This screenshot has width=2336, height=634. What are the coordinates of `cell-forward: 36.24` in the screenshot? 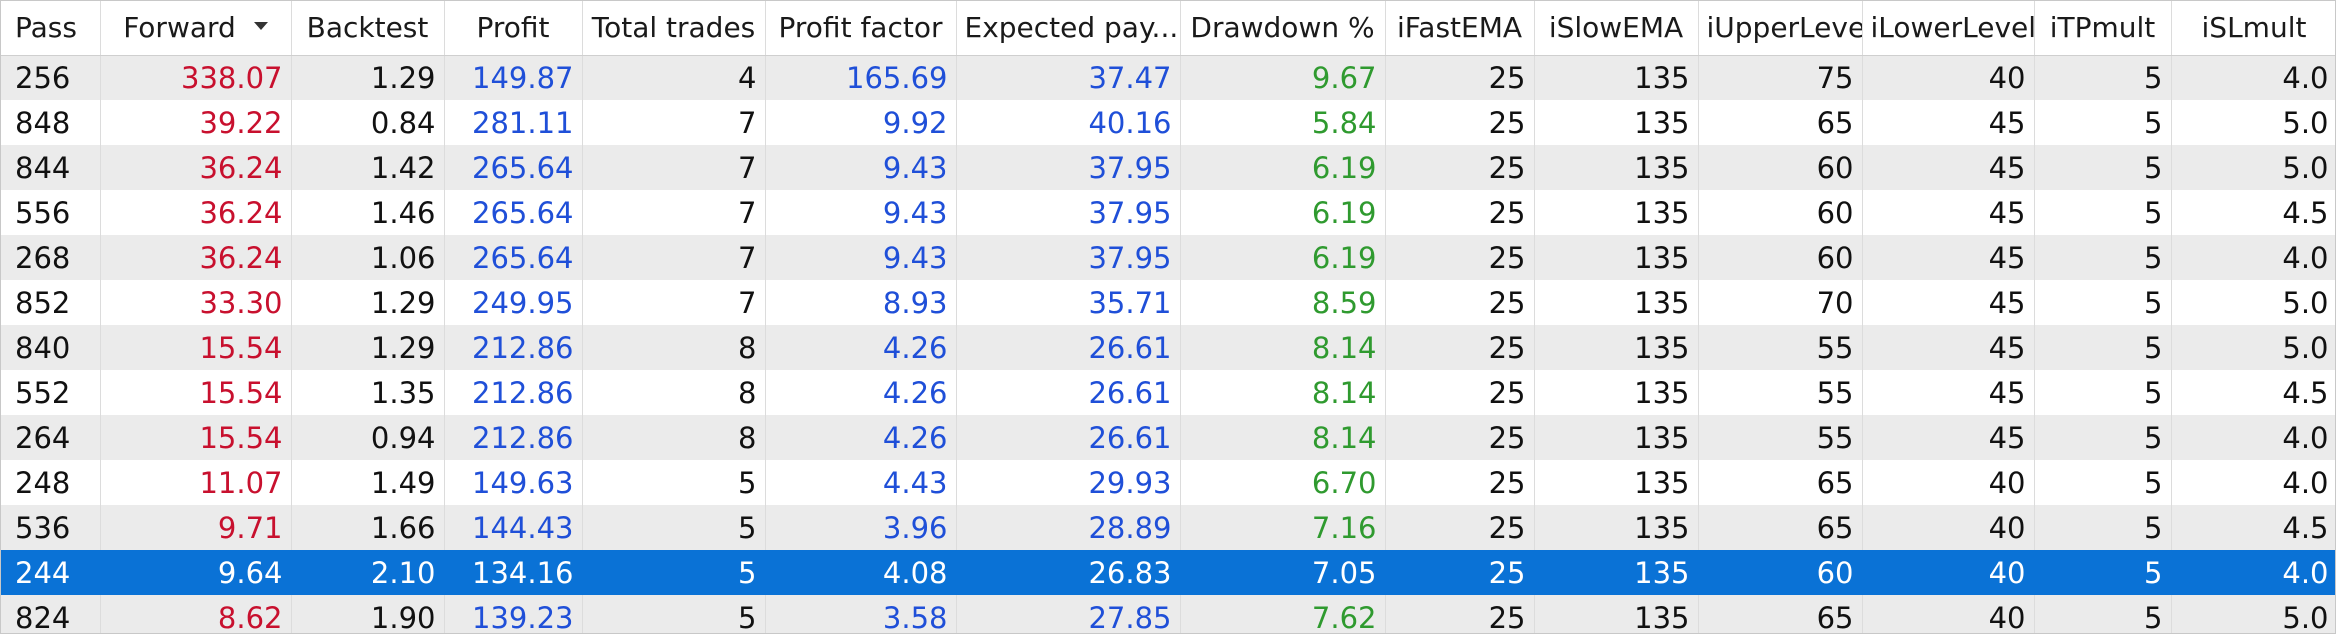 It's located at (196, 167).